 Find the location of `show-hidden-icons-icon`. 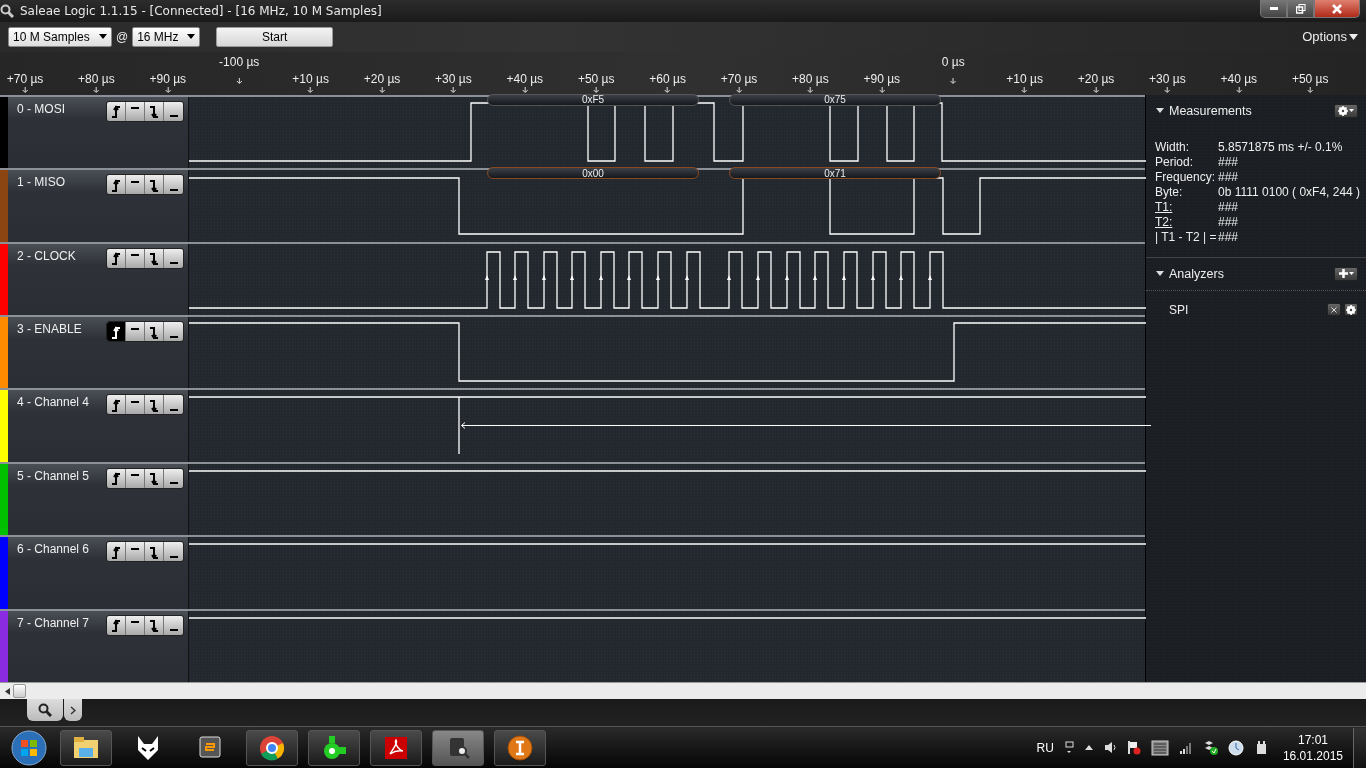

show-hidden-icons-icon is located at coordinates (1088, 748).